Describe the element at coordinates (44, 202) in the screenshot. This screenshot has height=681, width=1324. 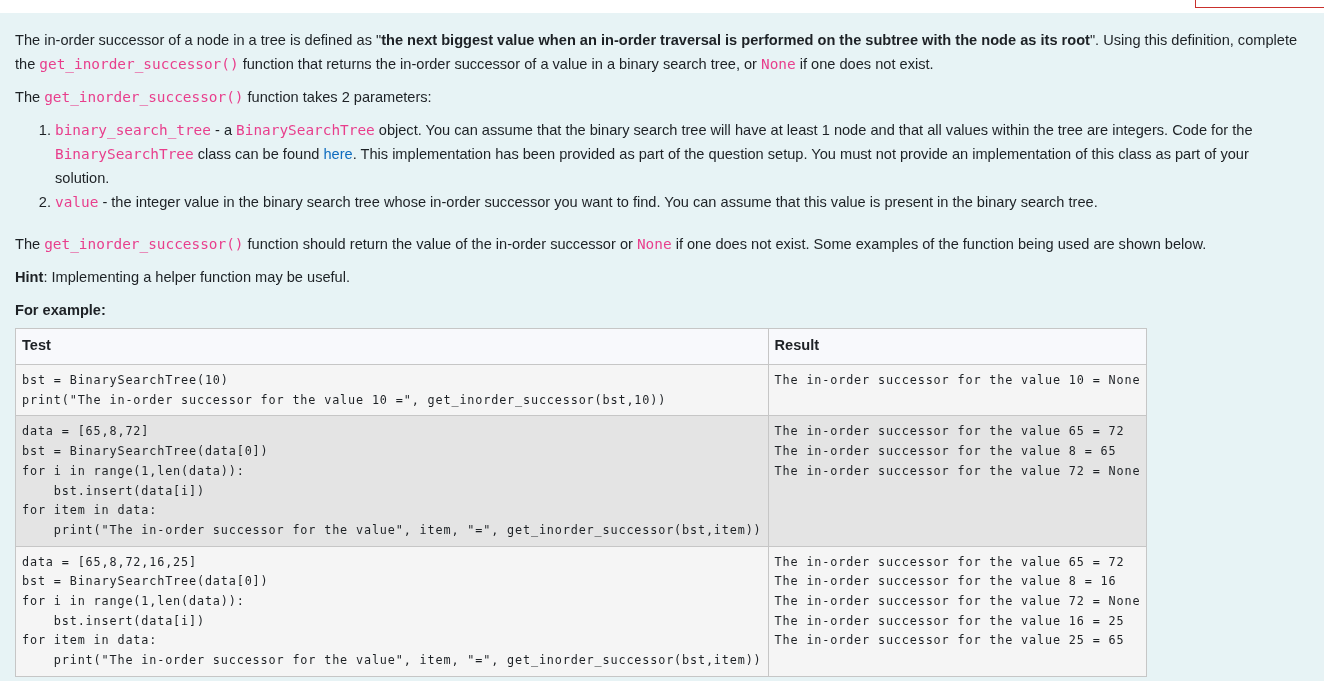
I see `list-number: 2.` at that location.